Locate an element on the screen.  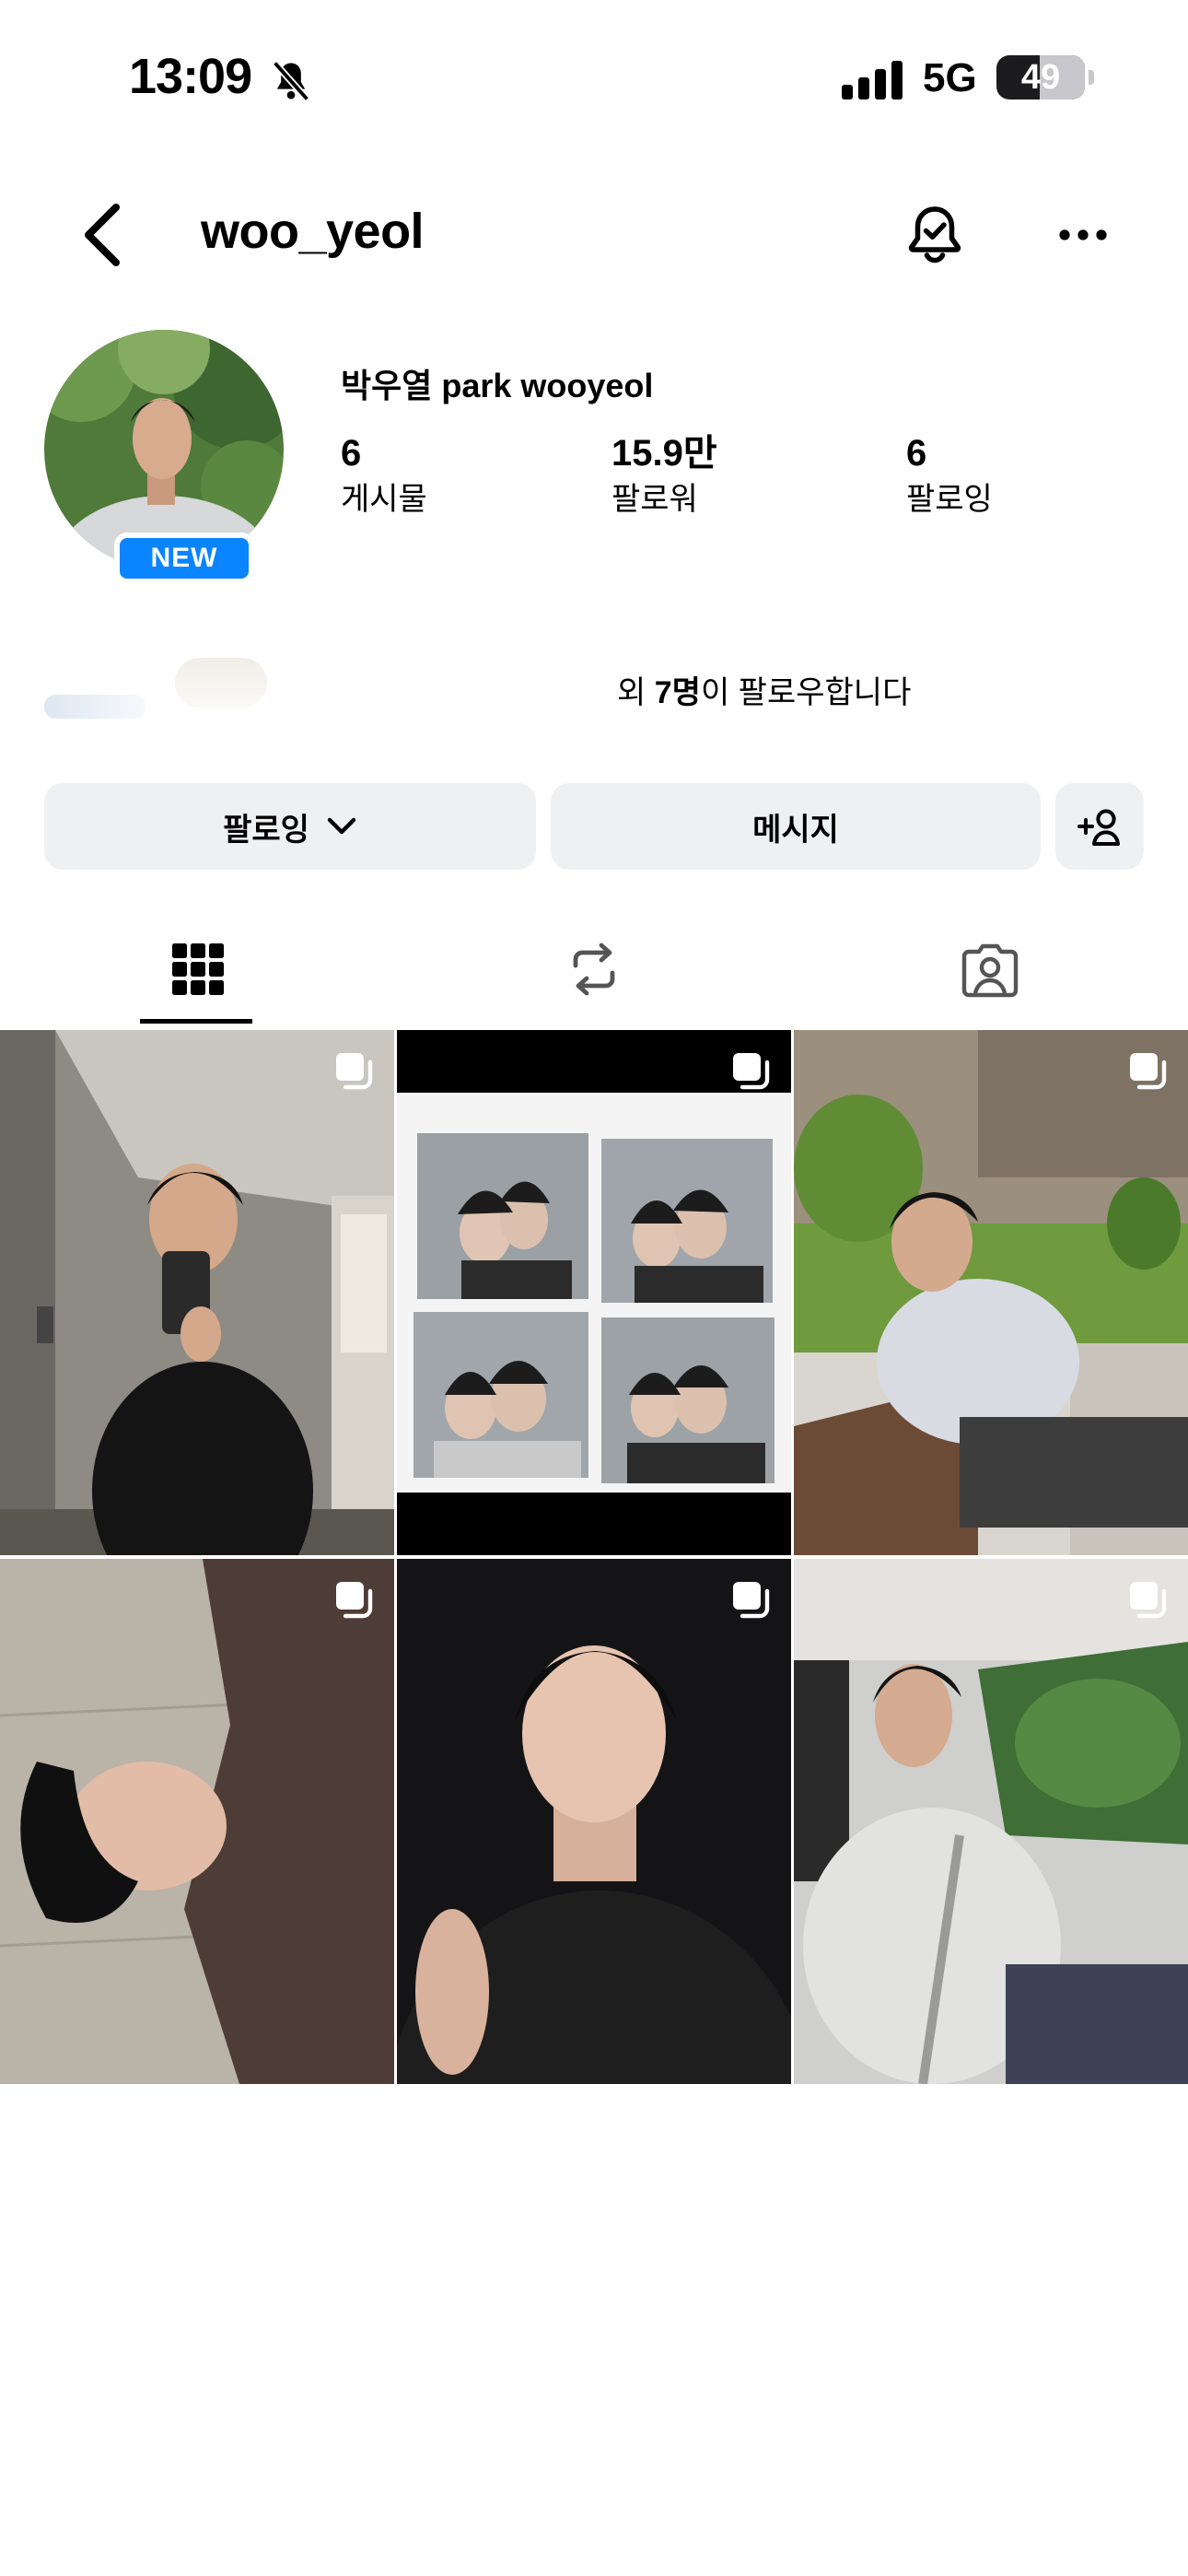
header-username: woo_yeol is located at coordinates (313, 231).